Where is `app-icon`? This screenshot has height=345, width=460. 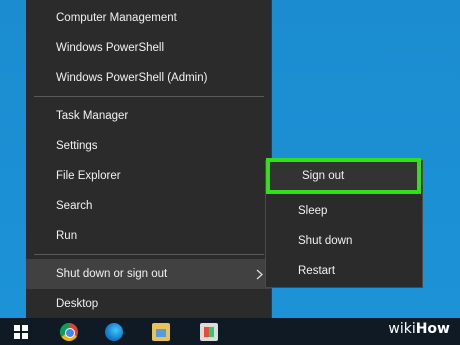 app-icon is located at coordinates (209, 332).